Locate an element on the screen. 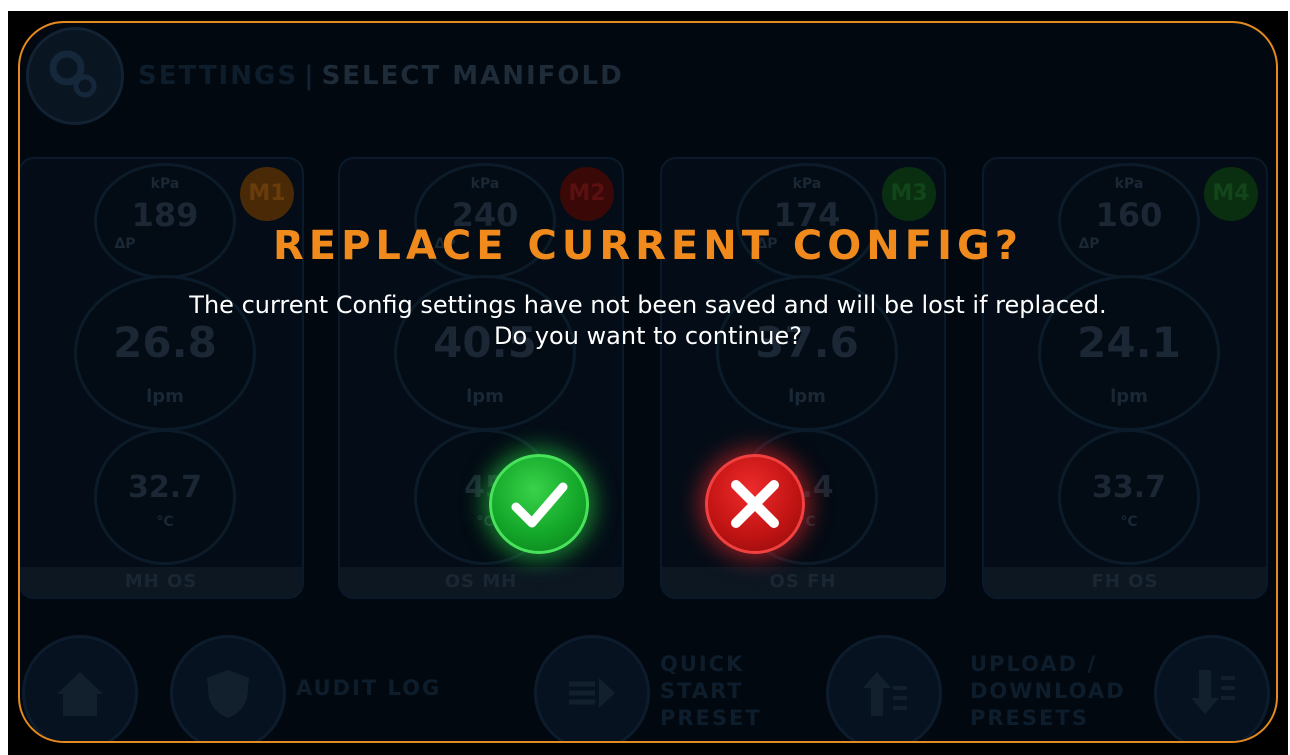 The width and height of the screenshot is (1290, 755). confirm-button is located at coordinates (539, 504).